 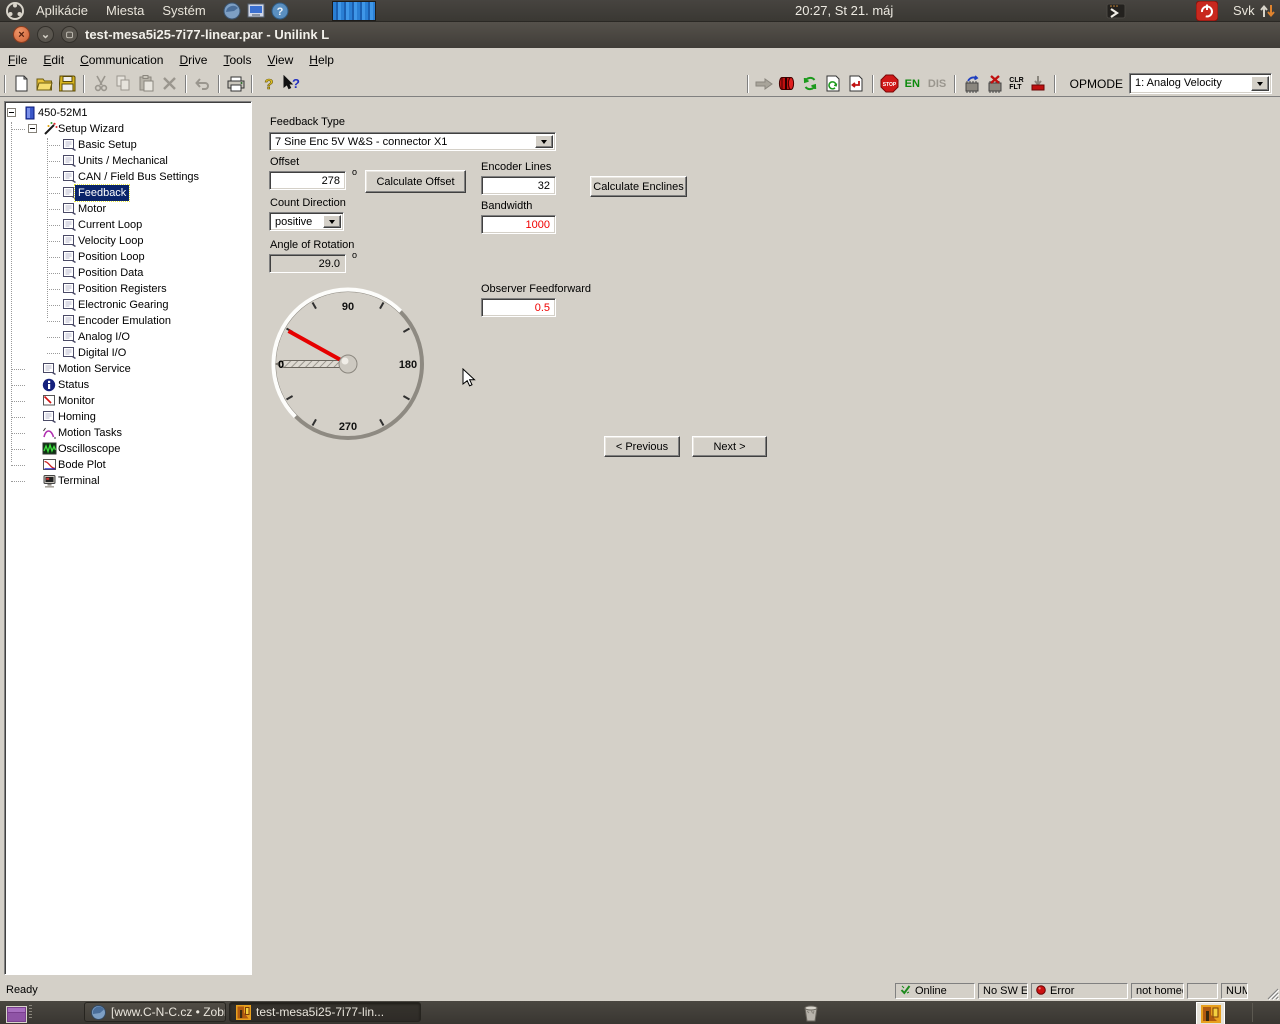 I want to click on help-launcher-icon: ?, so click(x=280, y=11).